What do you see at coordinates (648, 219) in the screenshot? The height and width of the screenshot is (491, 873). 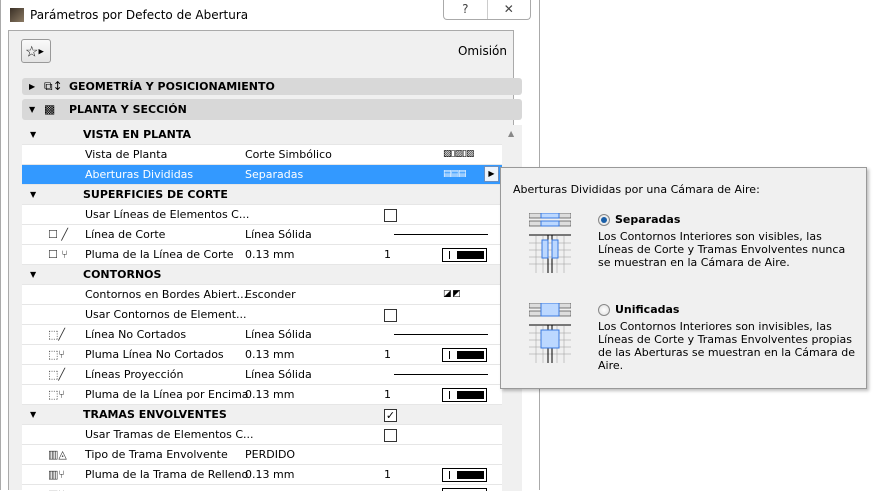 I see `option-name: Separadas` at bounding box center [648, 219].